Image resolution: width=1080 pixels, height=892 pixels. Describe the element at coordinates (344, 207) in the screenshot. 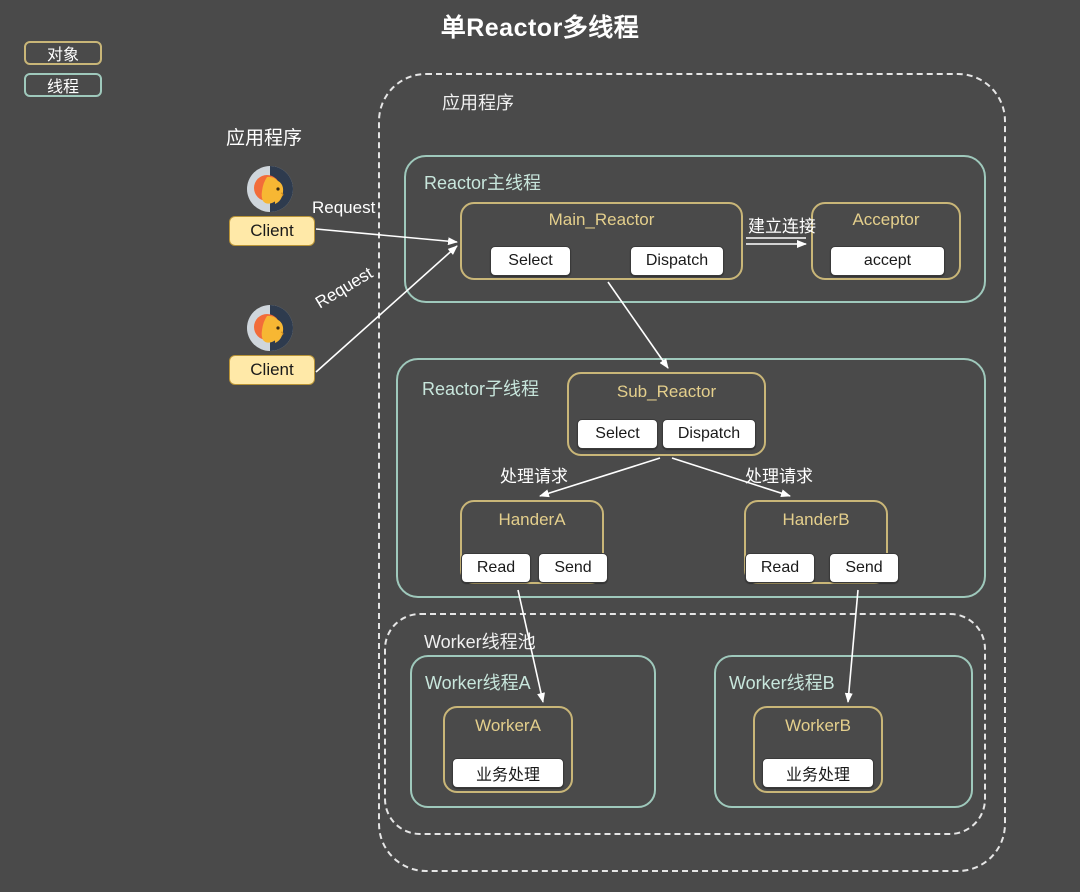

I see `edge-label-client-a-request: Request` at that location.